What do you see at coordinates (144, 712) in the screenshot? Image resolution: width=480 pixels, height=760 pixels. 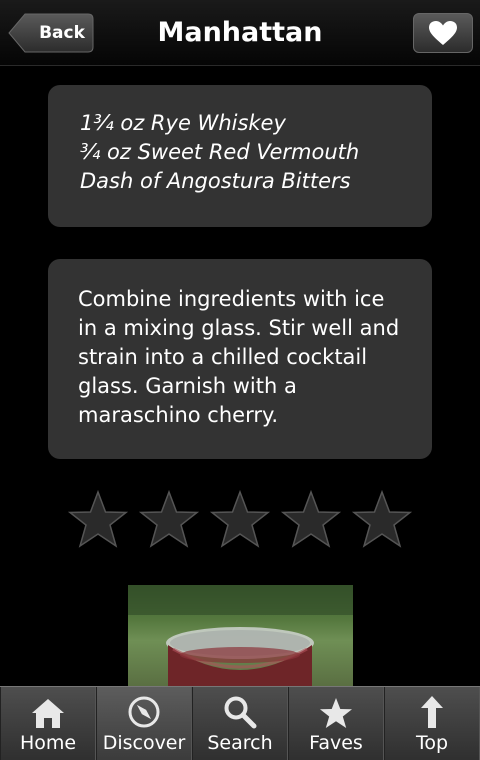 I see `compass-icon` at bounding box center [144, 712].